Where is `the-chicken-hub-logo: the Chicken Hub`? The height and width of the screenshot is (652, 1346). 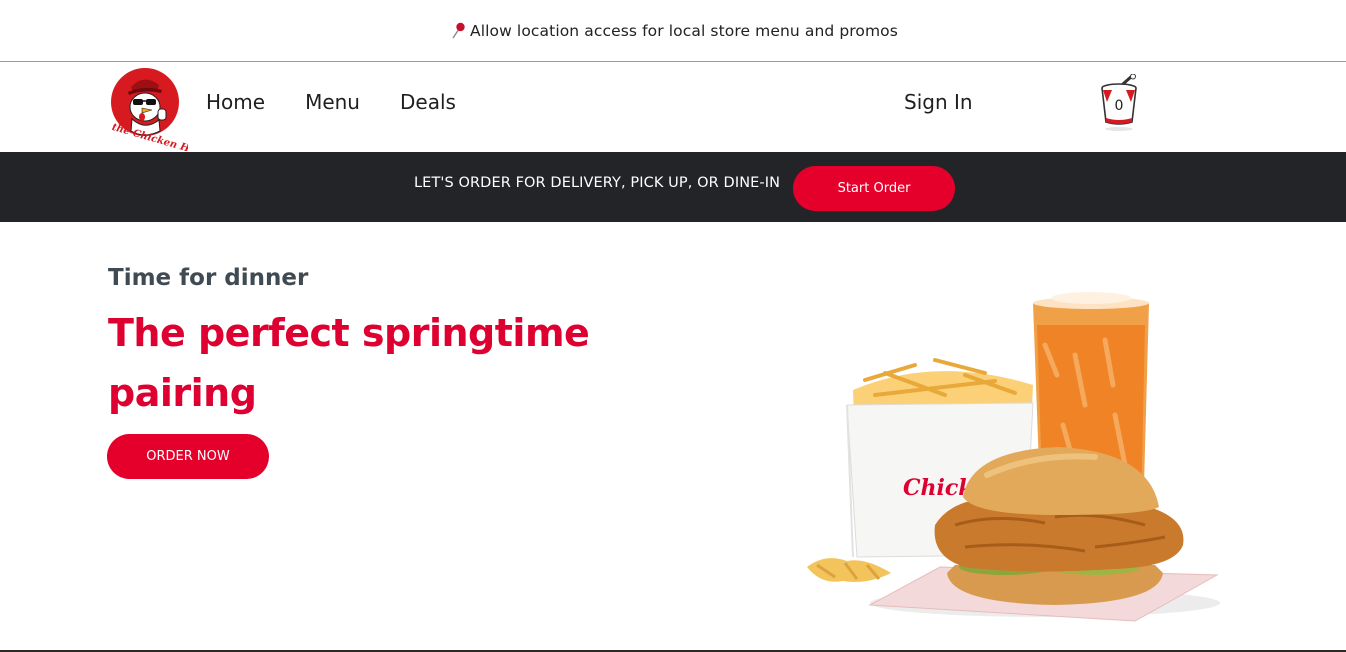 the-chicken-hub-logo: the Chicken Hub is located at coordinates (154, 112).